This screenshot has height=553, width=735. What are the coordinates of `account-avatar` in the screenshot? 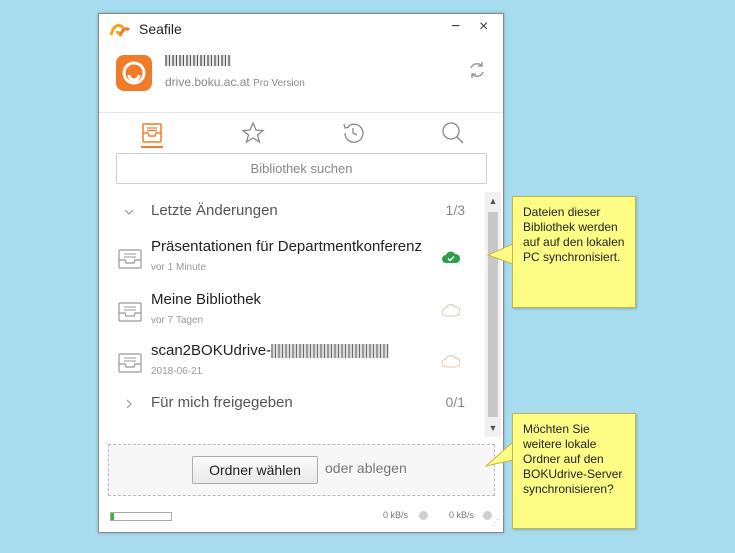 It's located at (134, 73).